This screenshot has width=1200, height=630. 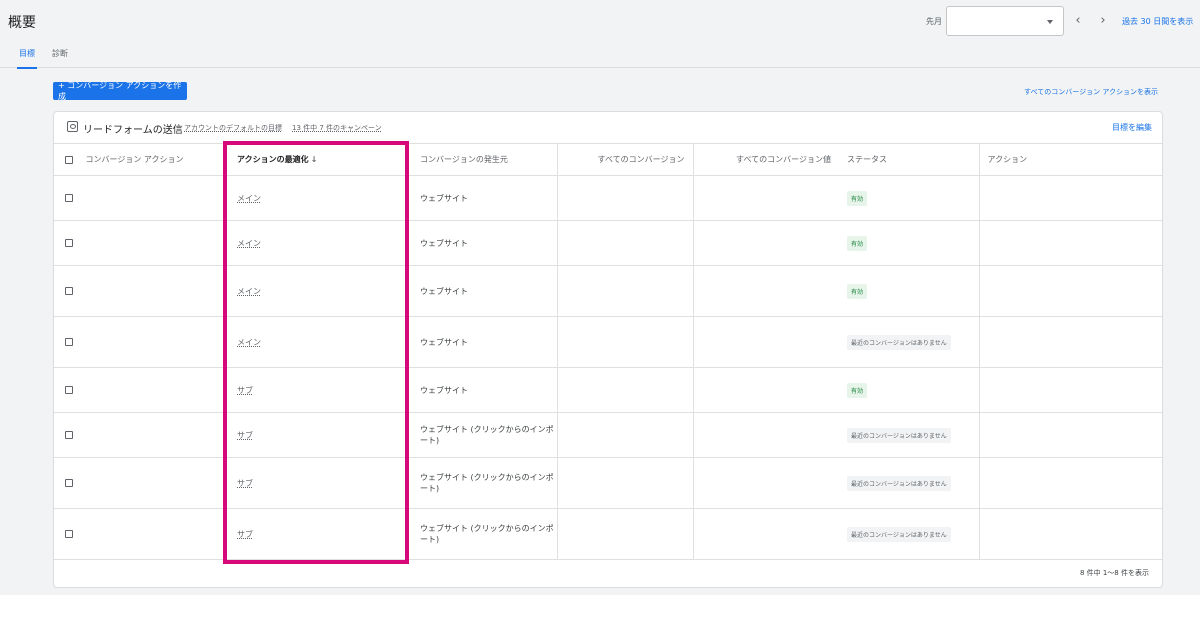 What do you see at coordinates (134, 159) in the screenshot?
I see `column-label: コンバージョン アクション` at bounding box center [134, 159].